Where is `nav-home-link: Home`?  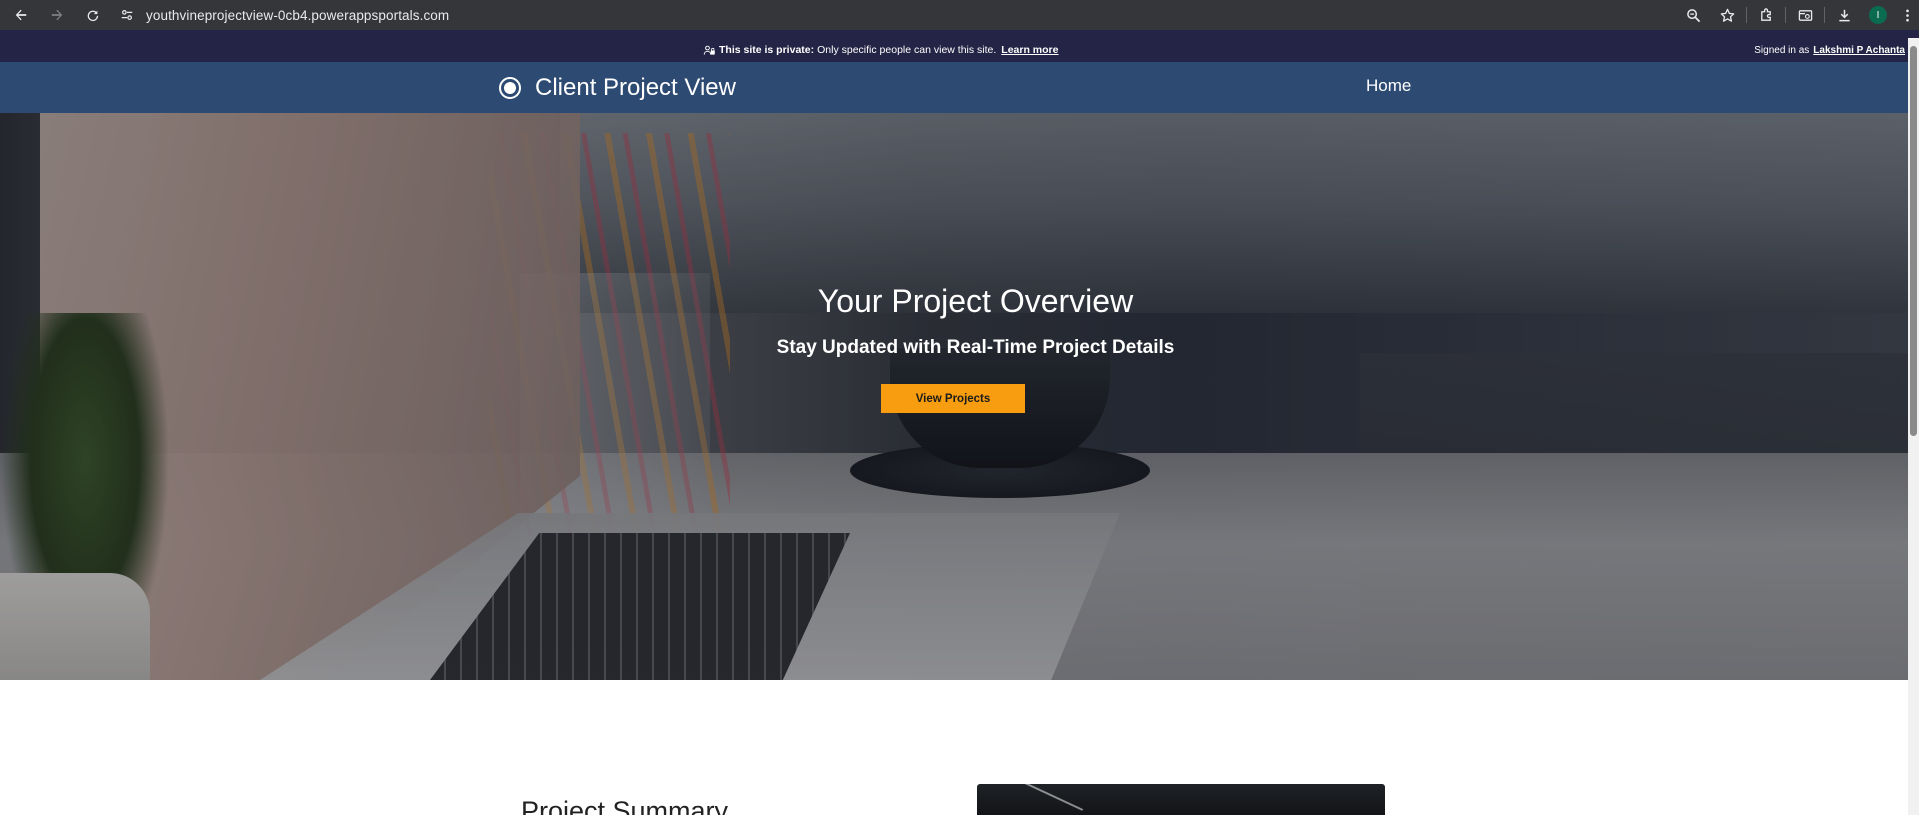
nav-home-link: Home is located at coordinates (1388, 86).